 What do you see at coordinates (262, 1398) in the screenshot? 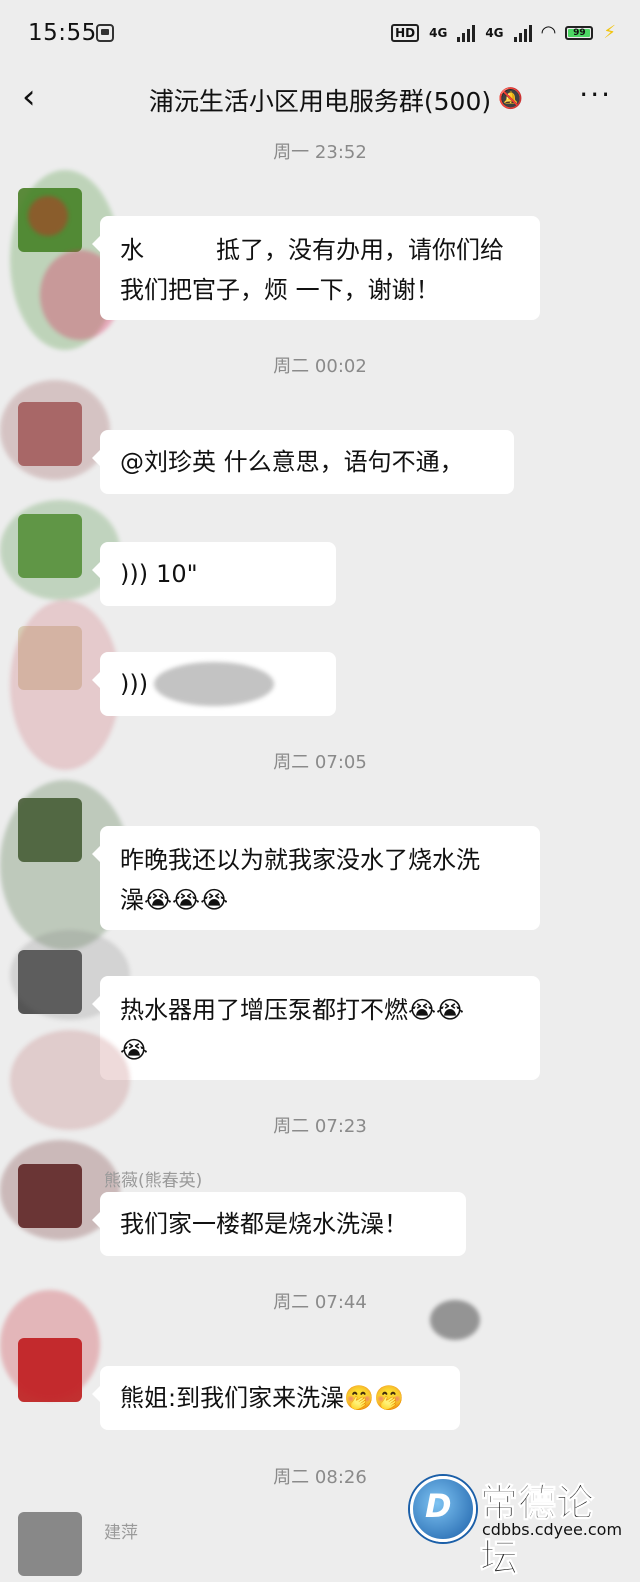
I see `message-text: 熊姐:到我们家来洗澡🤭🤭` at bounding box center [262, 1398].